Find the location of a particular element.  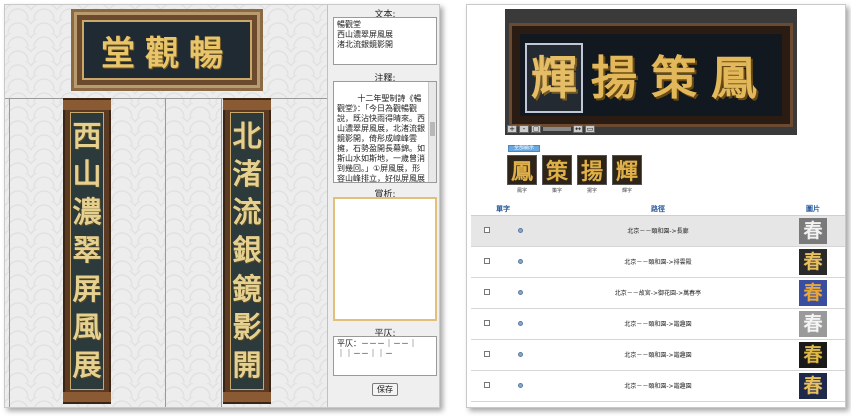

notes-scrollbar is located at coordinates (432, 132).